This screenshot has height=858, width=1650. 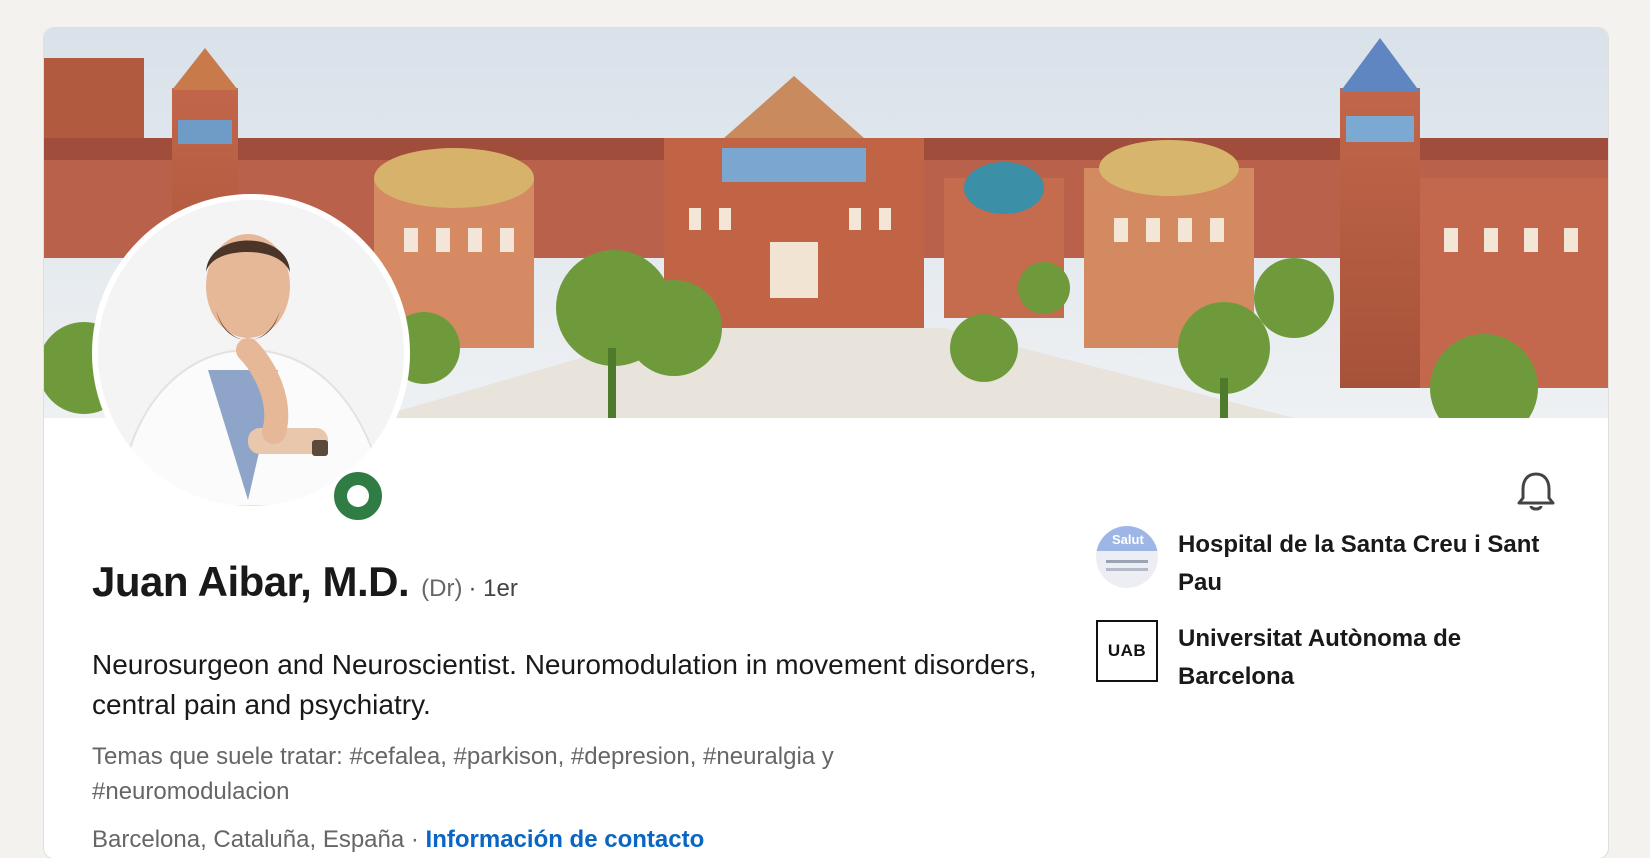 I want to click on name-row: Juan Aibar, M.D. (Dr) · 1er, so click(x=305, y=582).